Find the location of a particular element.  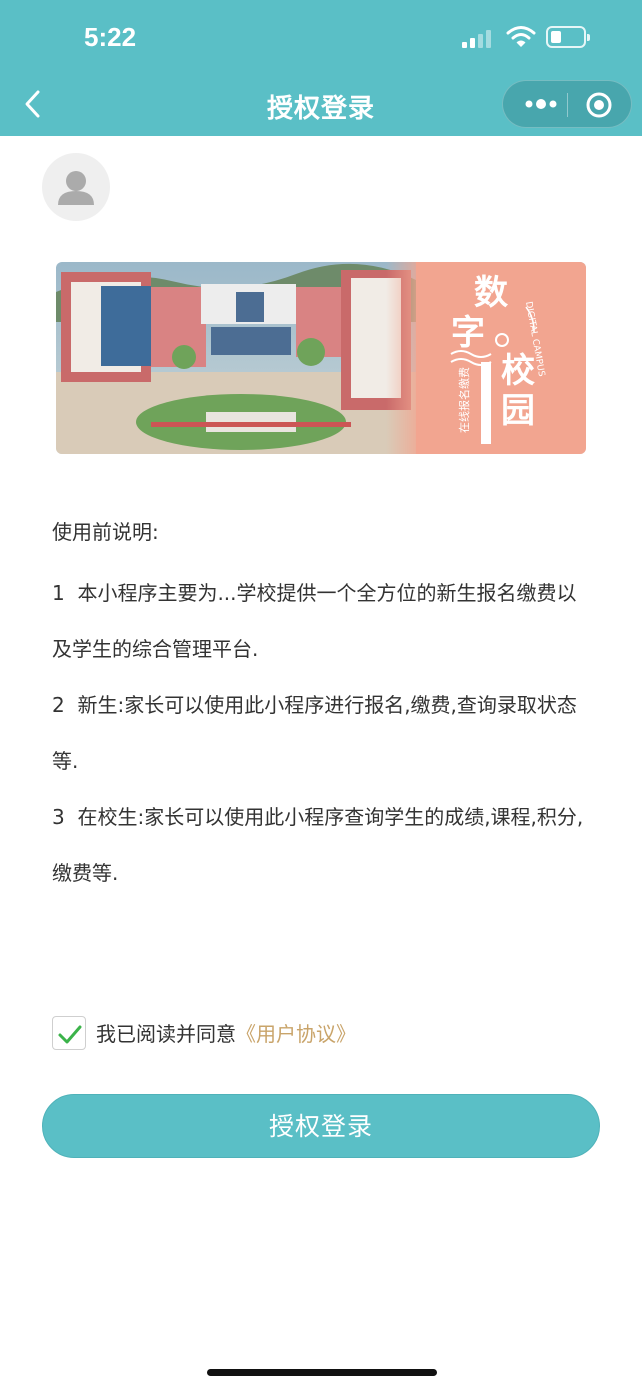

notes-item-2-text: 新生:家长可以使用此小程序进行报名,缴费,查询录取状态等. is located at coordinates (314, 733).